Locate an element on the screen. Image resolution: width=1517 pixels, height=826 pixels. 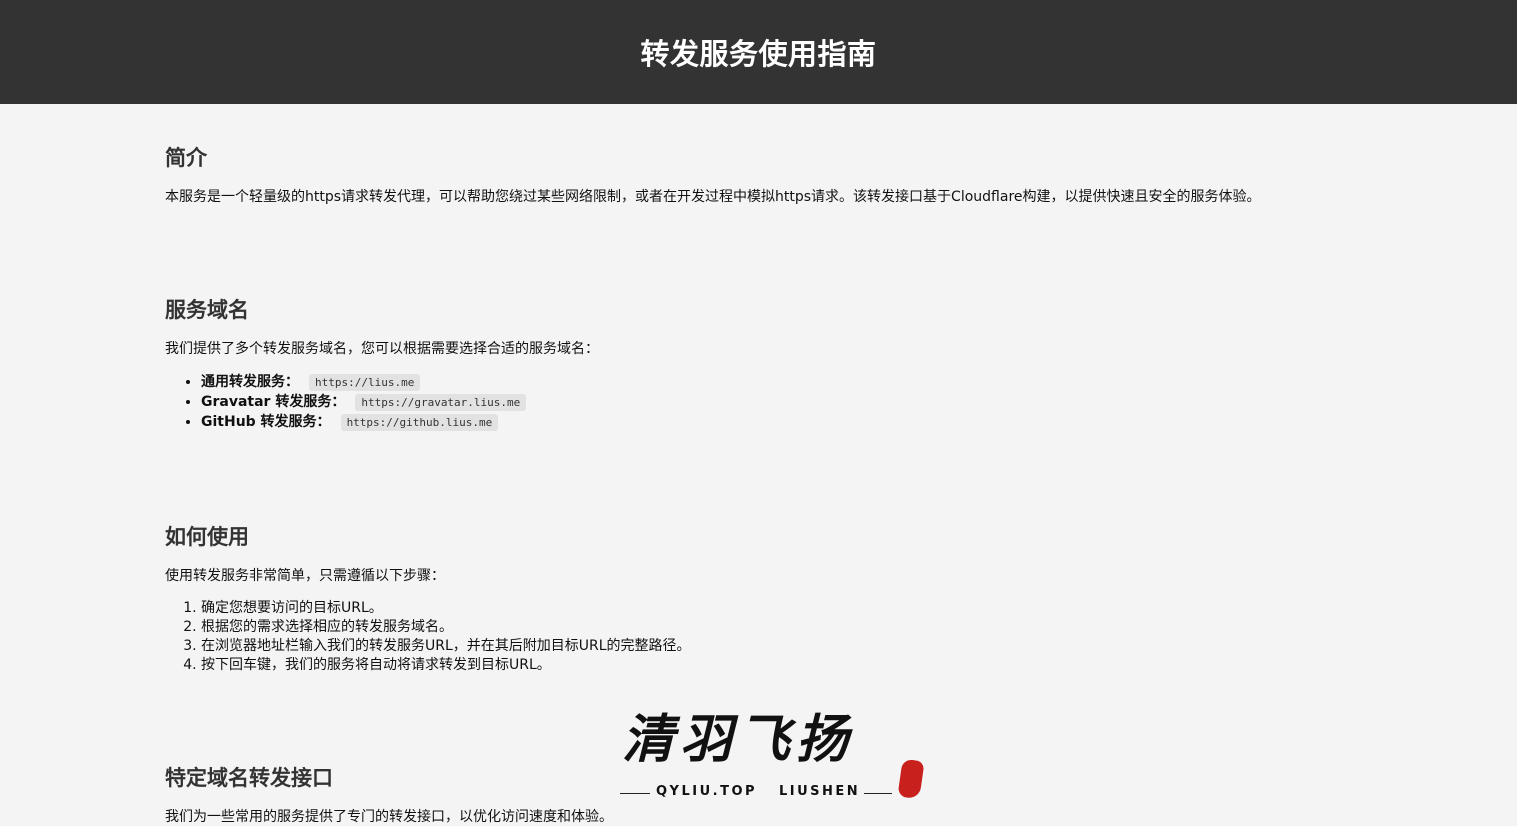
watermark-logo: 清羽飞扬 QYLIU.TOP LIUSHEN is located at coordinates (773, 758).